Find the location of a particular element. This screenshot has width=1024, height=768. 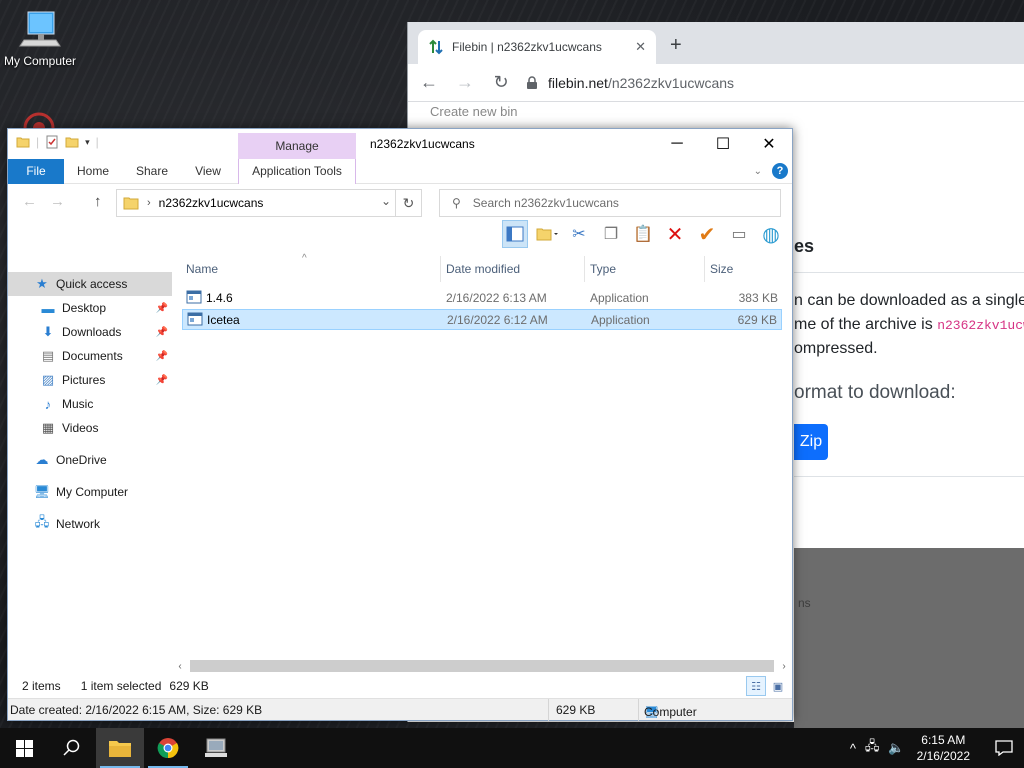

properties-icon: ▭ is located at coordinates (739, 234).